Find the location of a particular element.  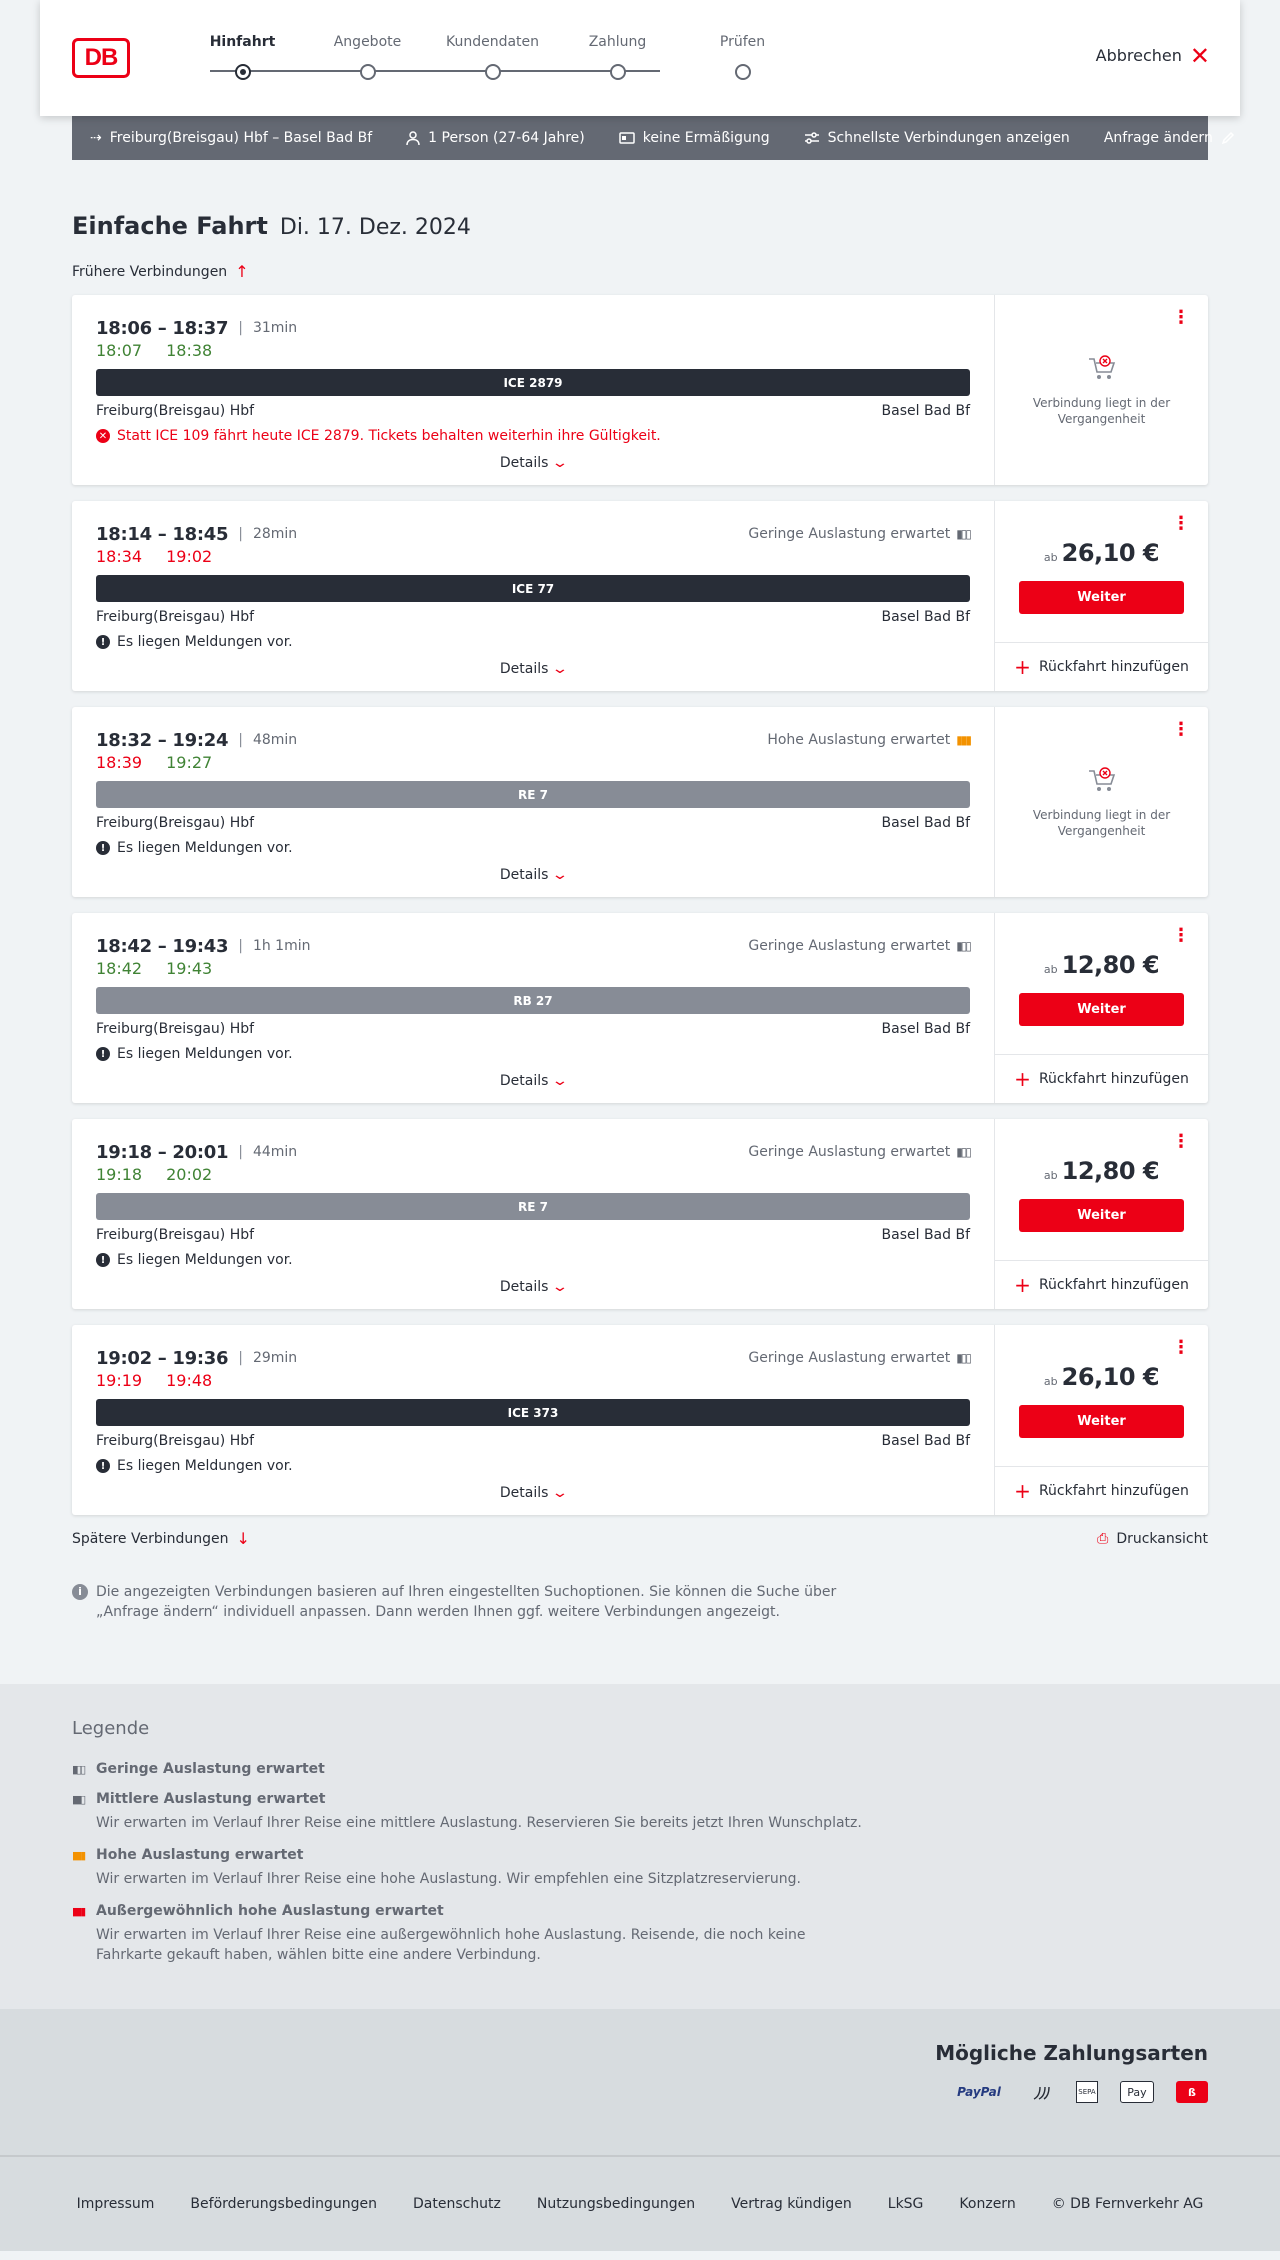

earlier-connections-label: Frühere Verbindungen is located at coordinates (150, 271).